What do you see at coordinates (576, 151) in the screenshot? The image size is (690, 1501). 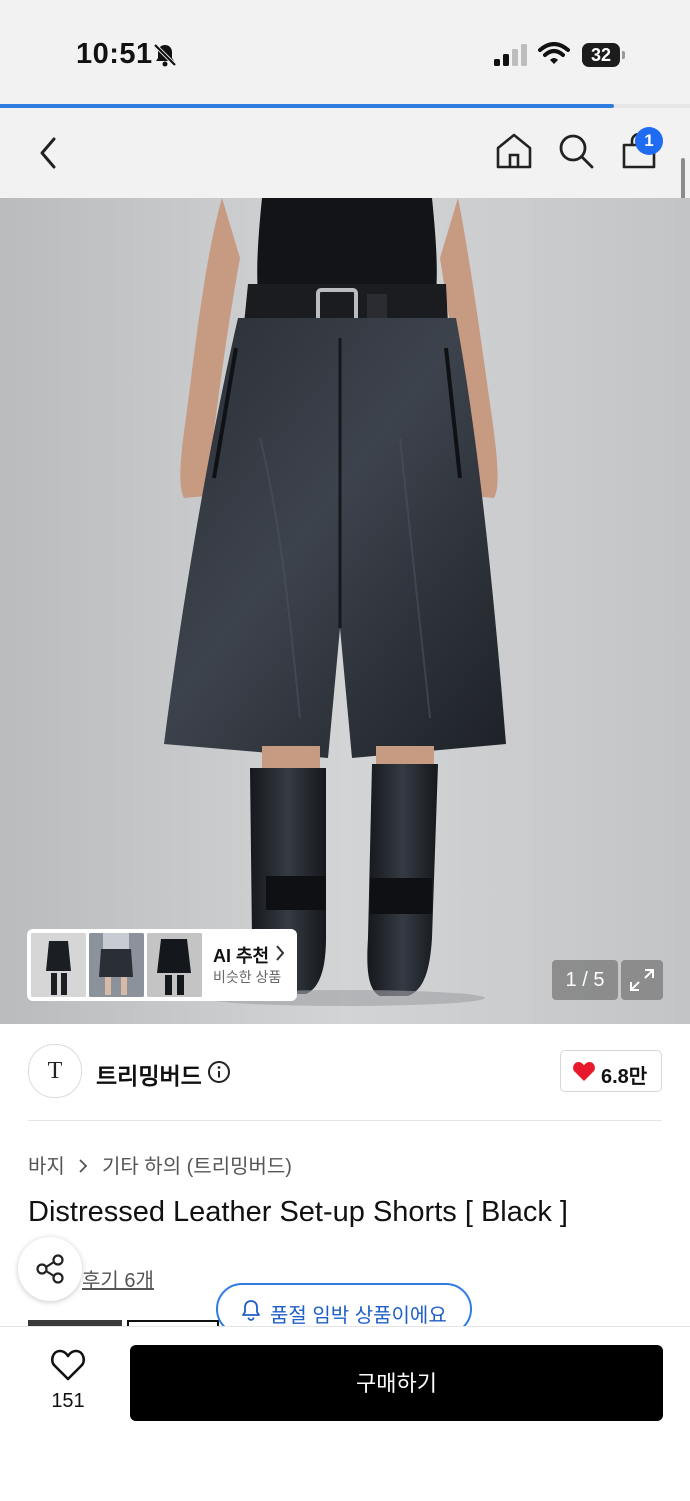 I see `search-icon` at bounding box center [576, 151].